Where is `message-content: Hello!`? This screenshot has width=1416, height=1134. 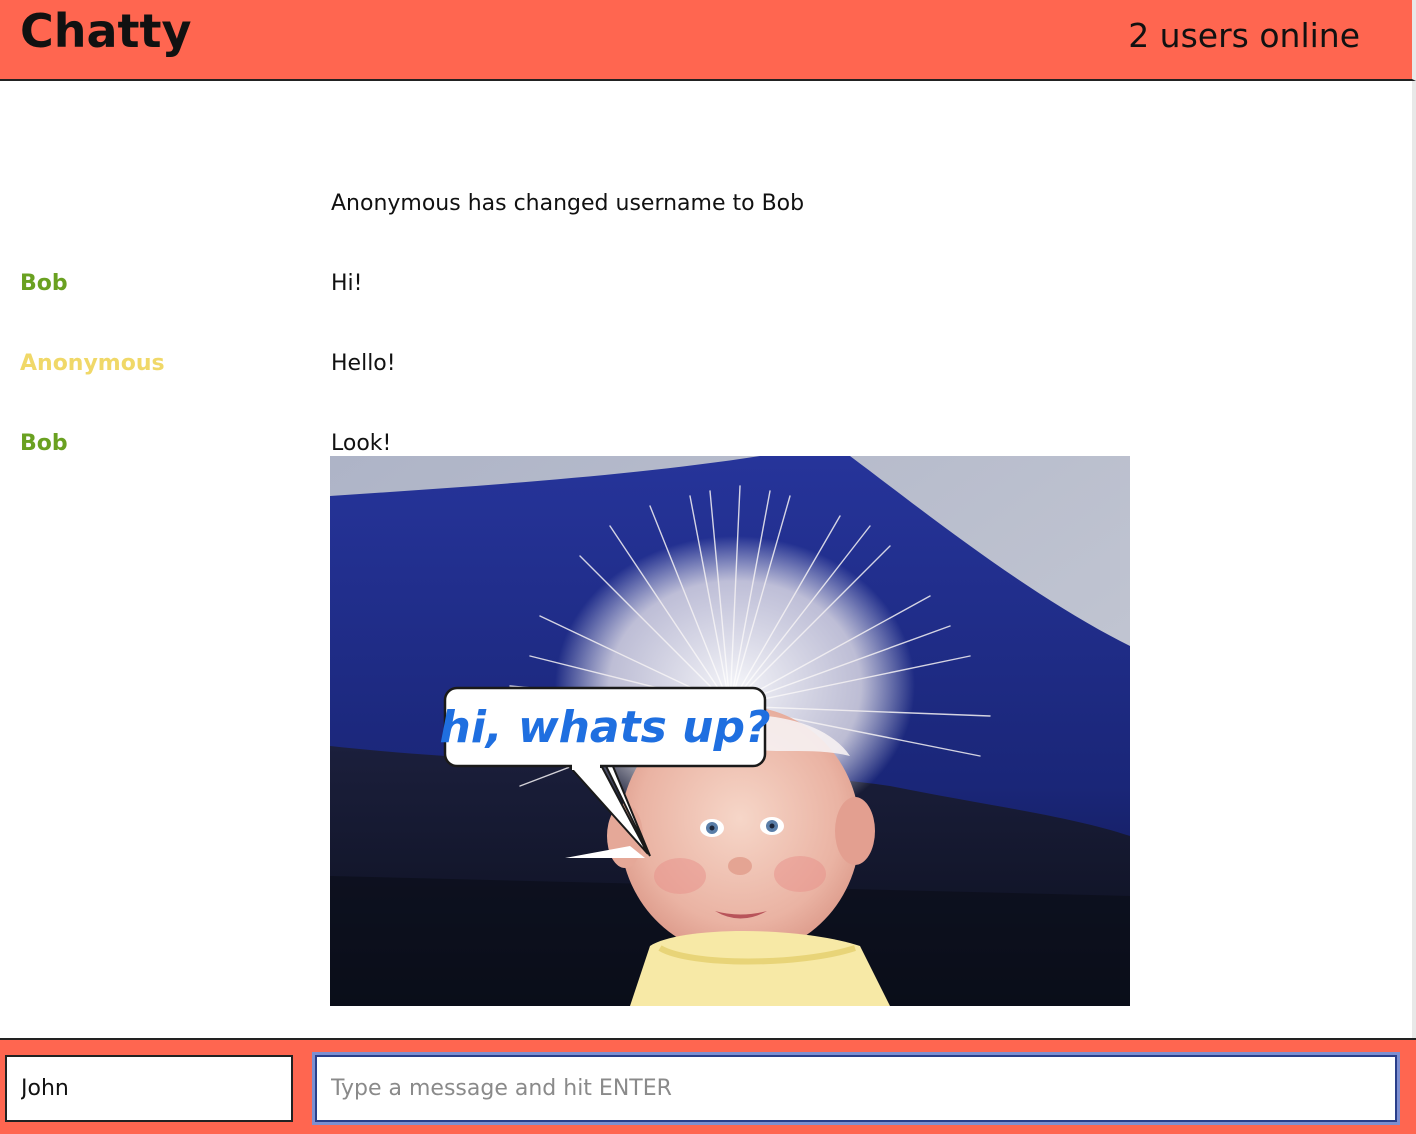
message-content: Hello! is located at coordinates (363, 363).